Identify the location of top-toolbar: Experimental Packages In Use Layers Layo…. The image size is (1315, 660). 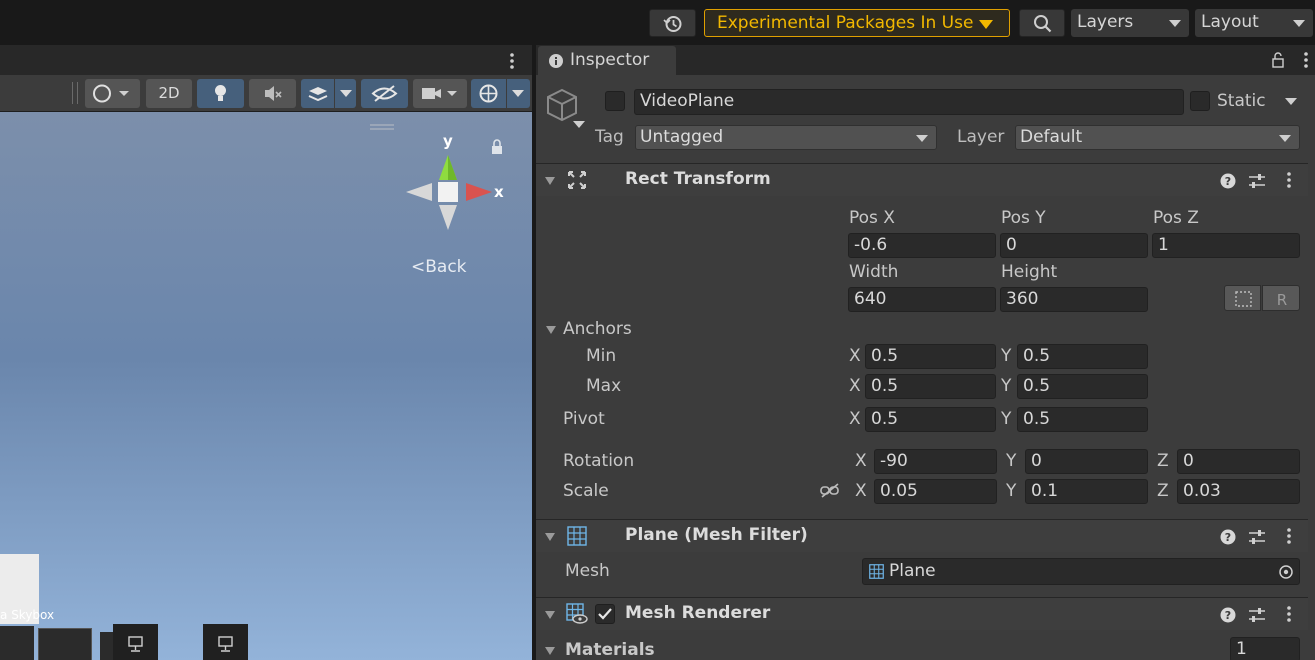
(657, 22).